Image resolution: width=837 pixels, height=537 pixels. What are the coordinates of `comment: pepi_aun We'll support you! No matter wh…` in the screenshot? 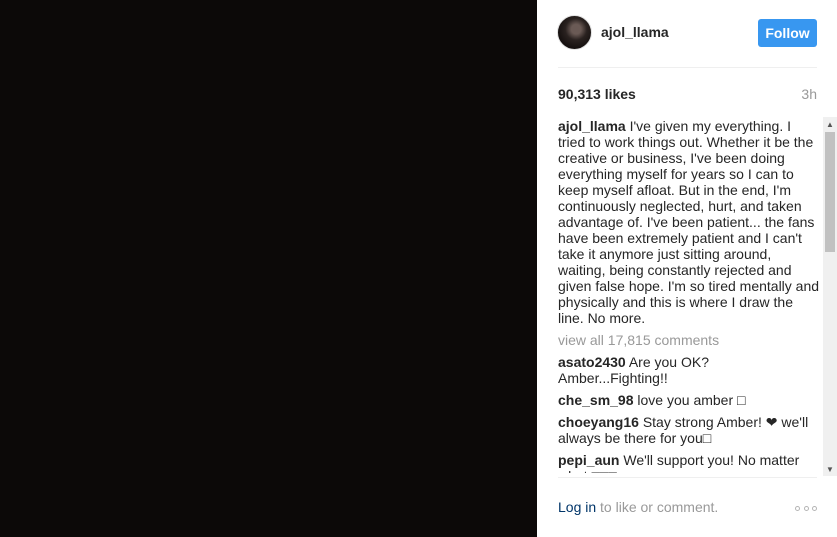 It's located at (689, 462).